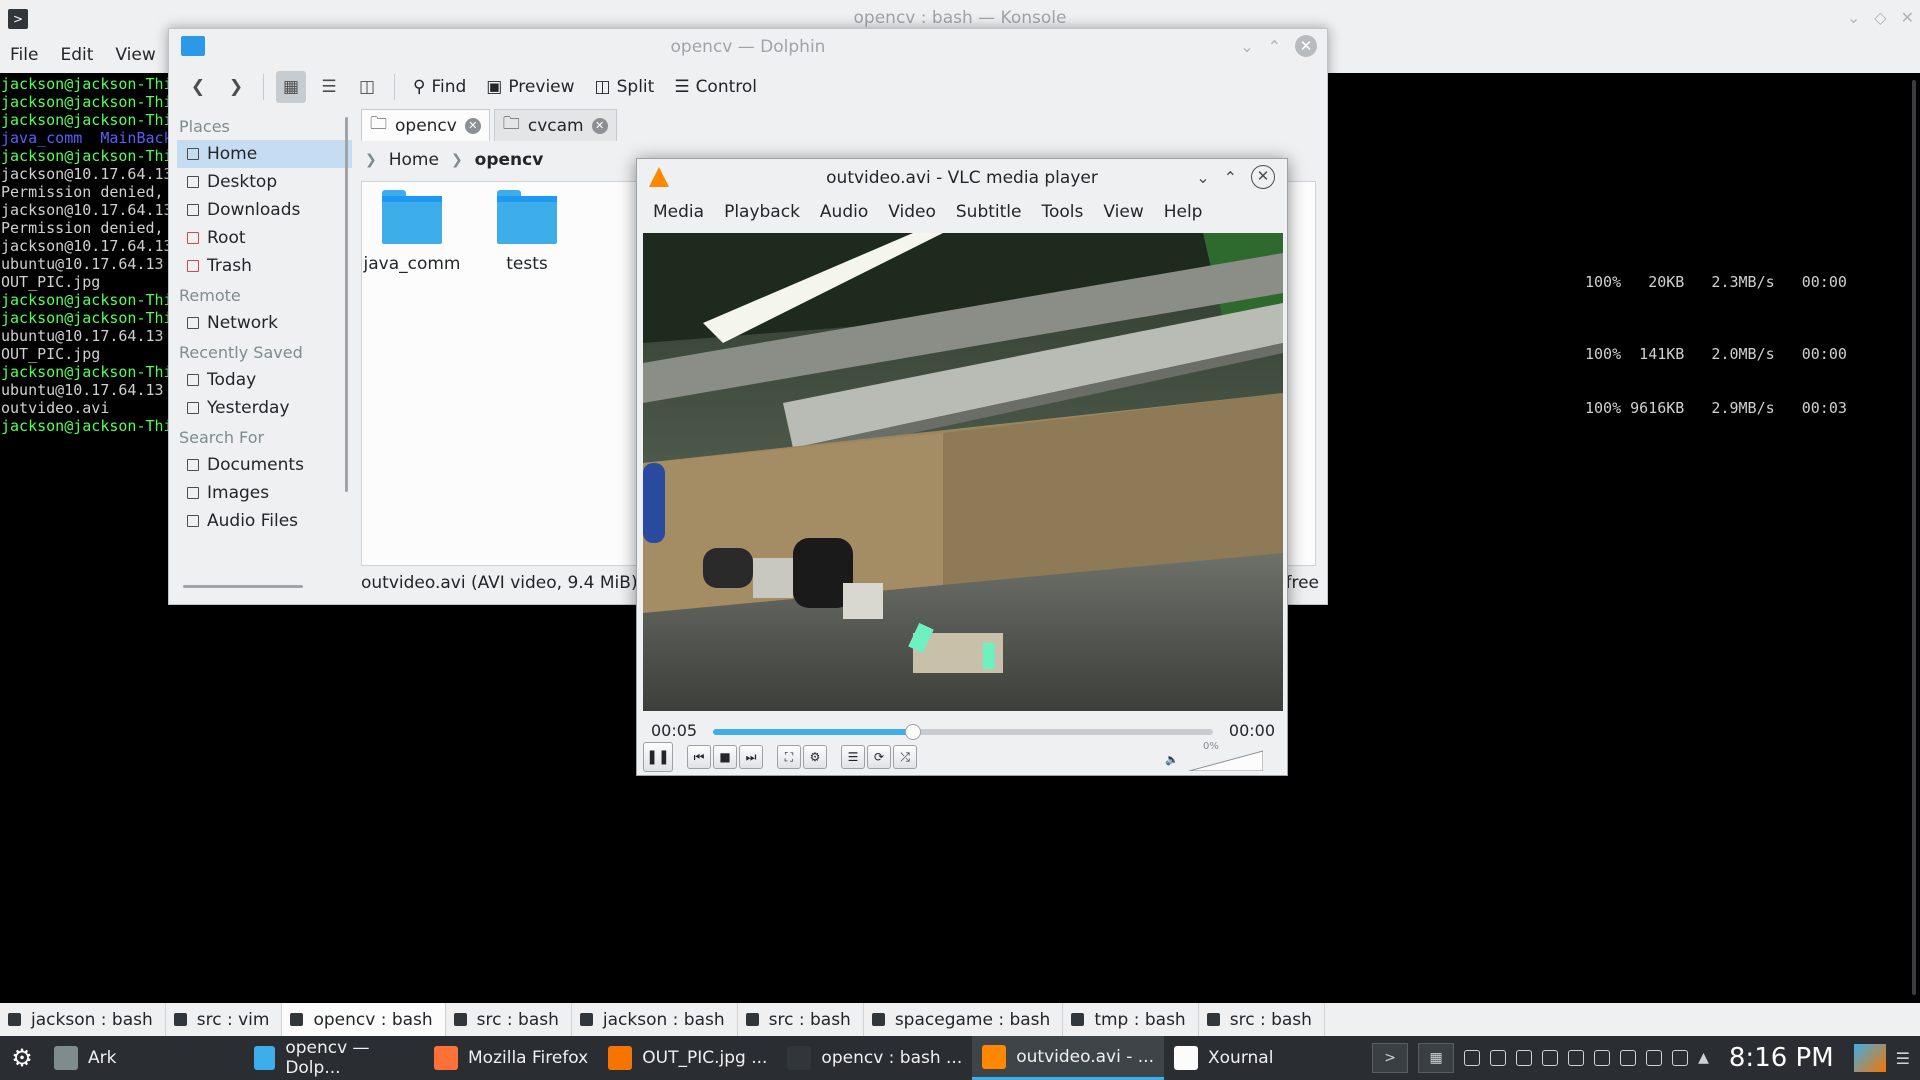 The width and height of the screenshot is (1920, 1080). I want to click on loop-button: ⟳, so click(879, 757).